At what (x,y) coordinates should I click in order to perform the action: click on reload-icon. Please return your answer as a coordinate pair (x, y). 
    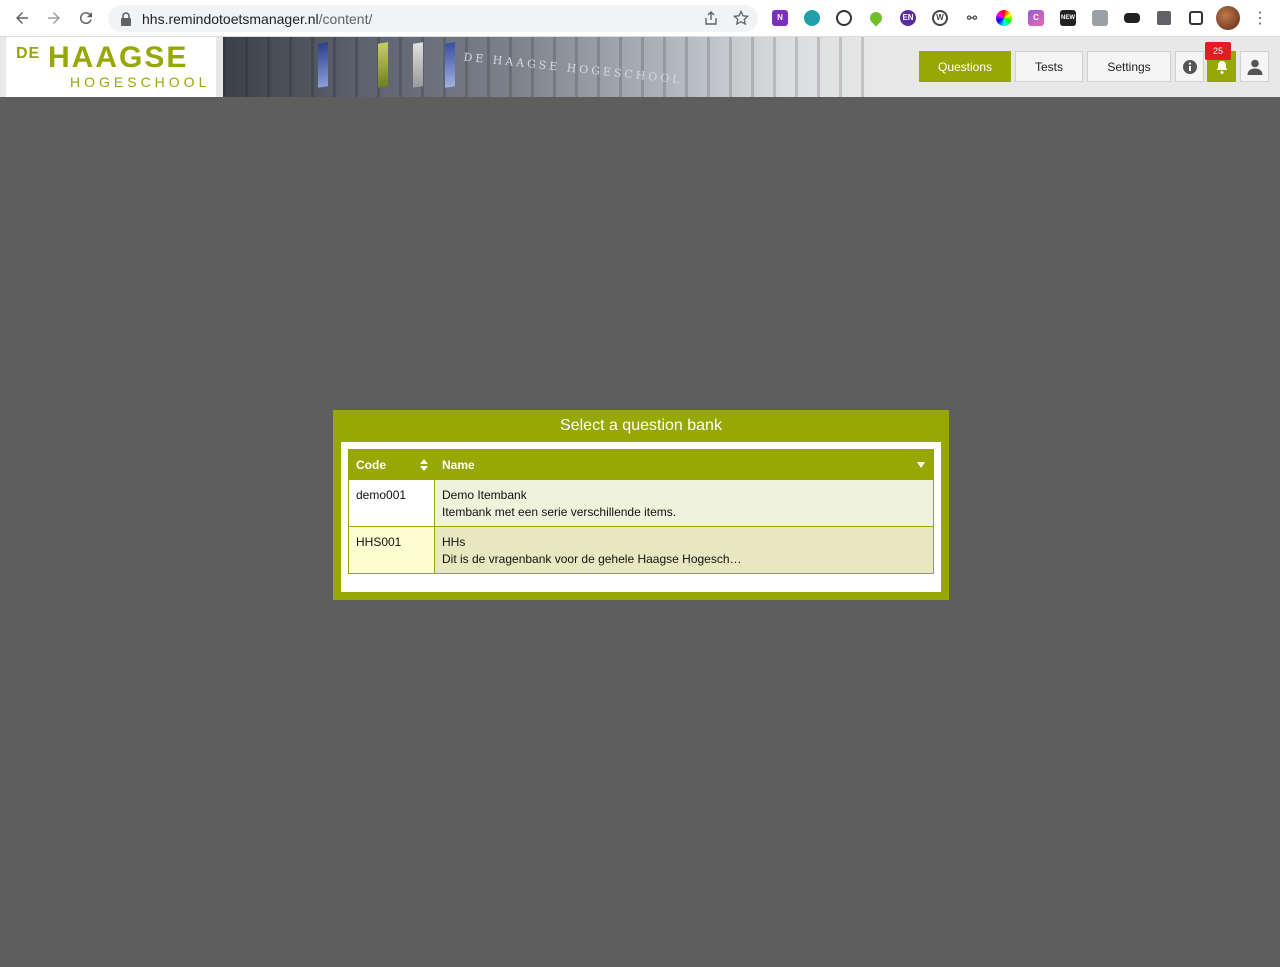
    Looking at the image, I should click on (86, 18).